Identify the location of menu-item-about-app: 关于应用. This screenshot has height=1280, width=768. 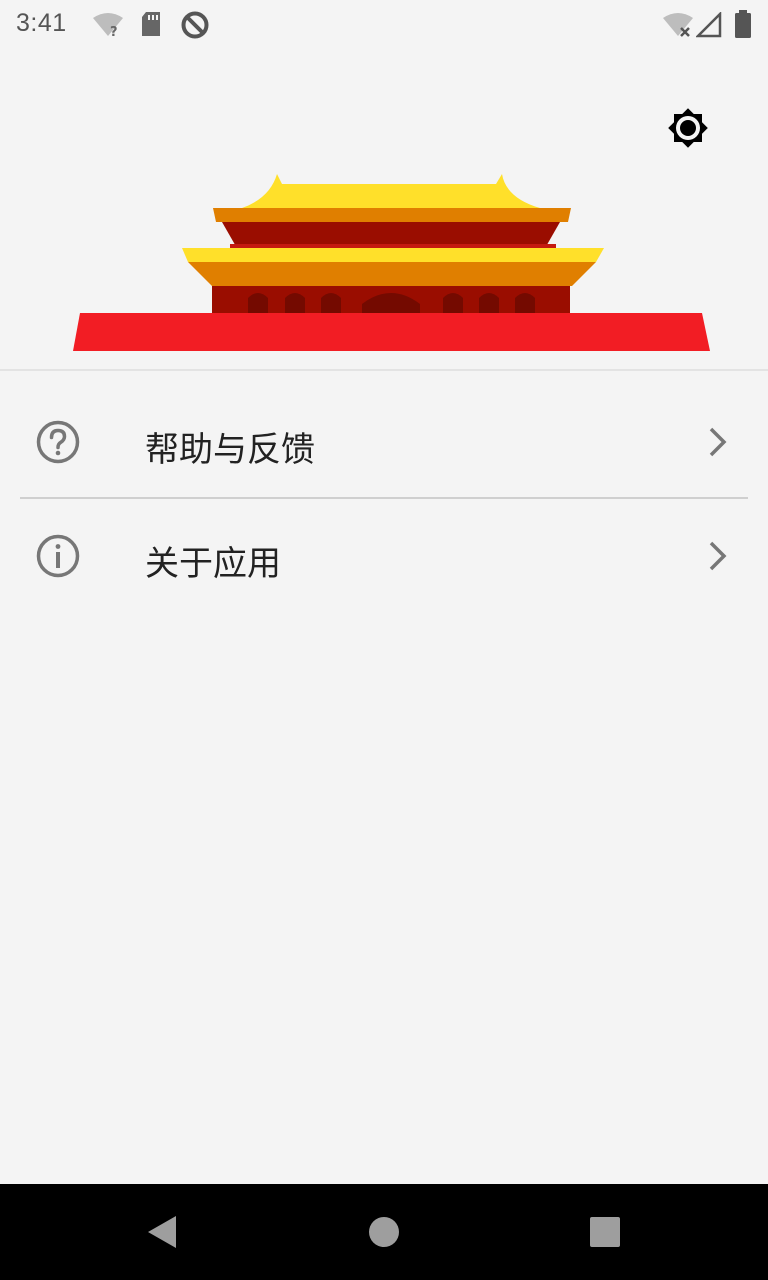
(384, 556).